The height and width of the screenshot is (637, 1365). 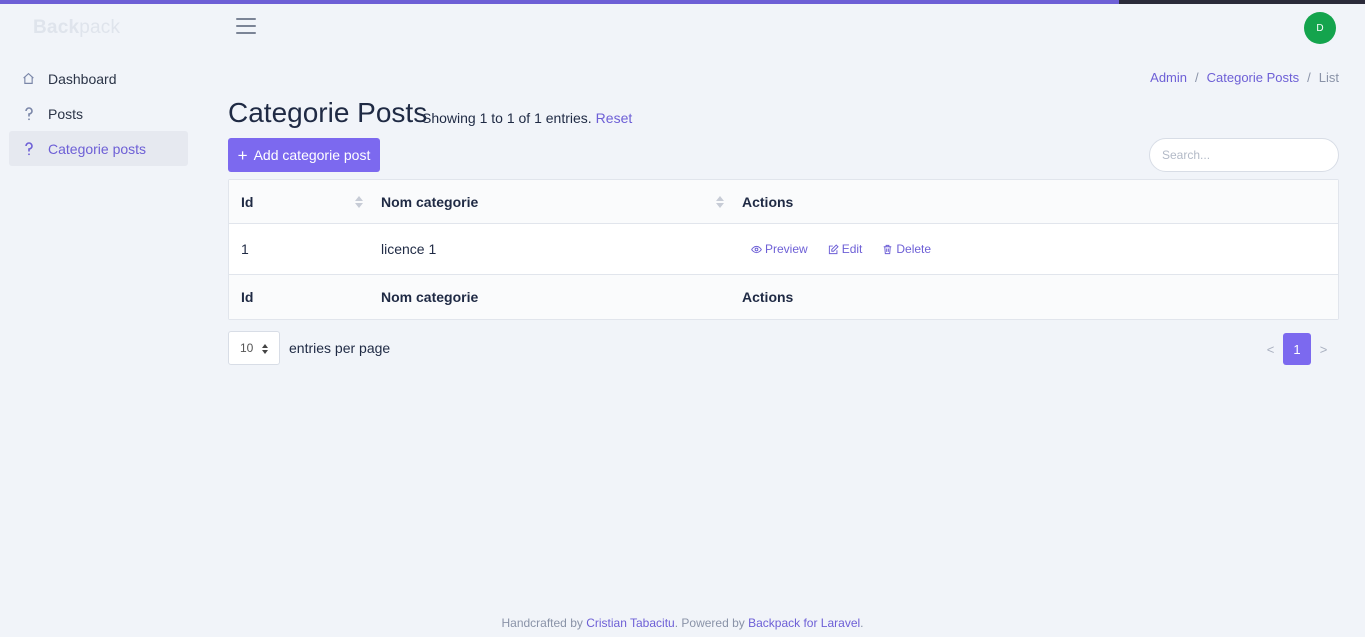 I want to click on menu-toggle-icon, so click(x=246, y=27).